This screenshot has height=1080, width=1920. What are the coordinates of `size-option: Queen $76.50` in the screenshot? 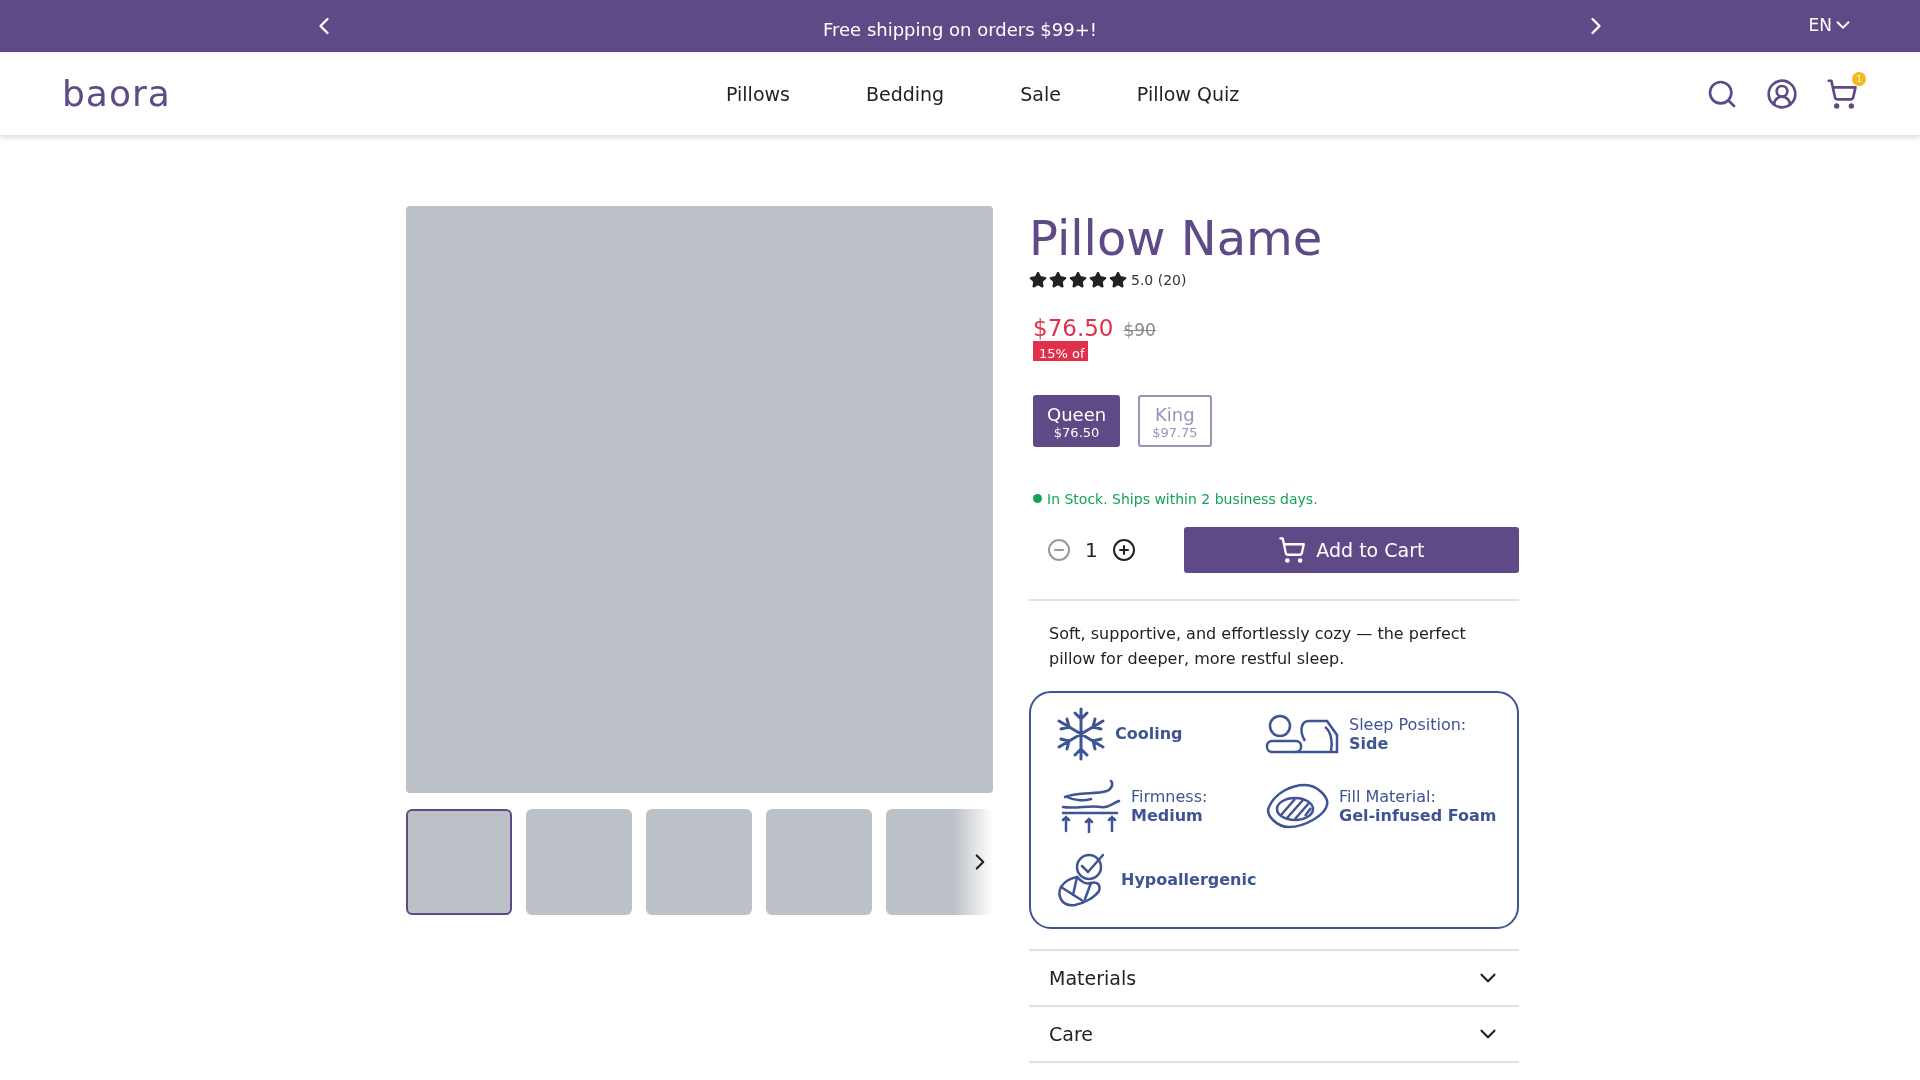 It's located at (1077, 420).